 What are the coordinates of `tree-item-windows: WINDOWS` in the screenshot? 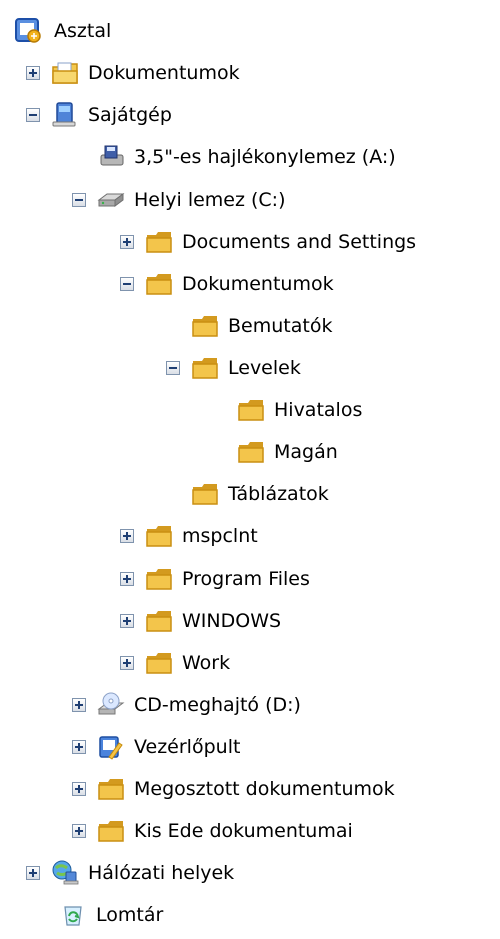 It's located at (200, 621).